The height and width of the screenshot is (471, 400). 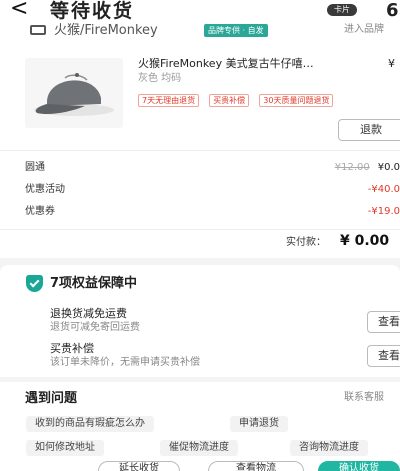 What do you see at coordinates (364, 398) in the screenshot?
I see `contact-service-link: 联系客服` at bounding box center [364, 398].